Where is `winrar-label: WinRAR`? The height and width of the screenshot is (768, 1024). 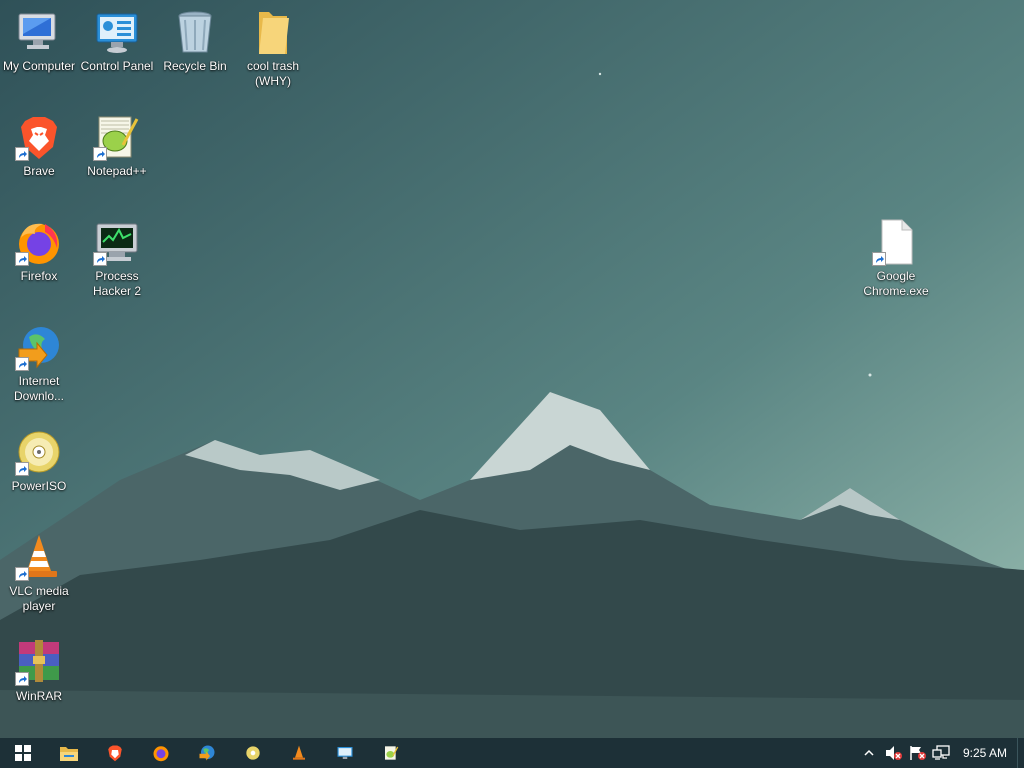
winrar-label: WinRAR is located at coordinates (38, 696).